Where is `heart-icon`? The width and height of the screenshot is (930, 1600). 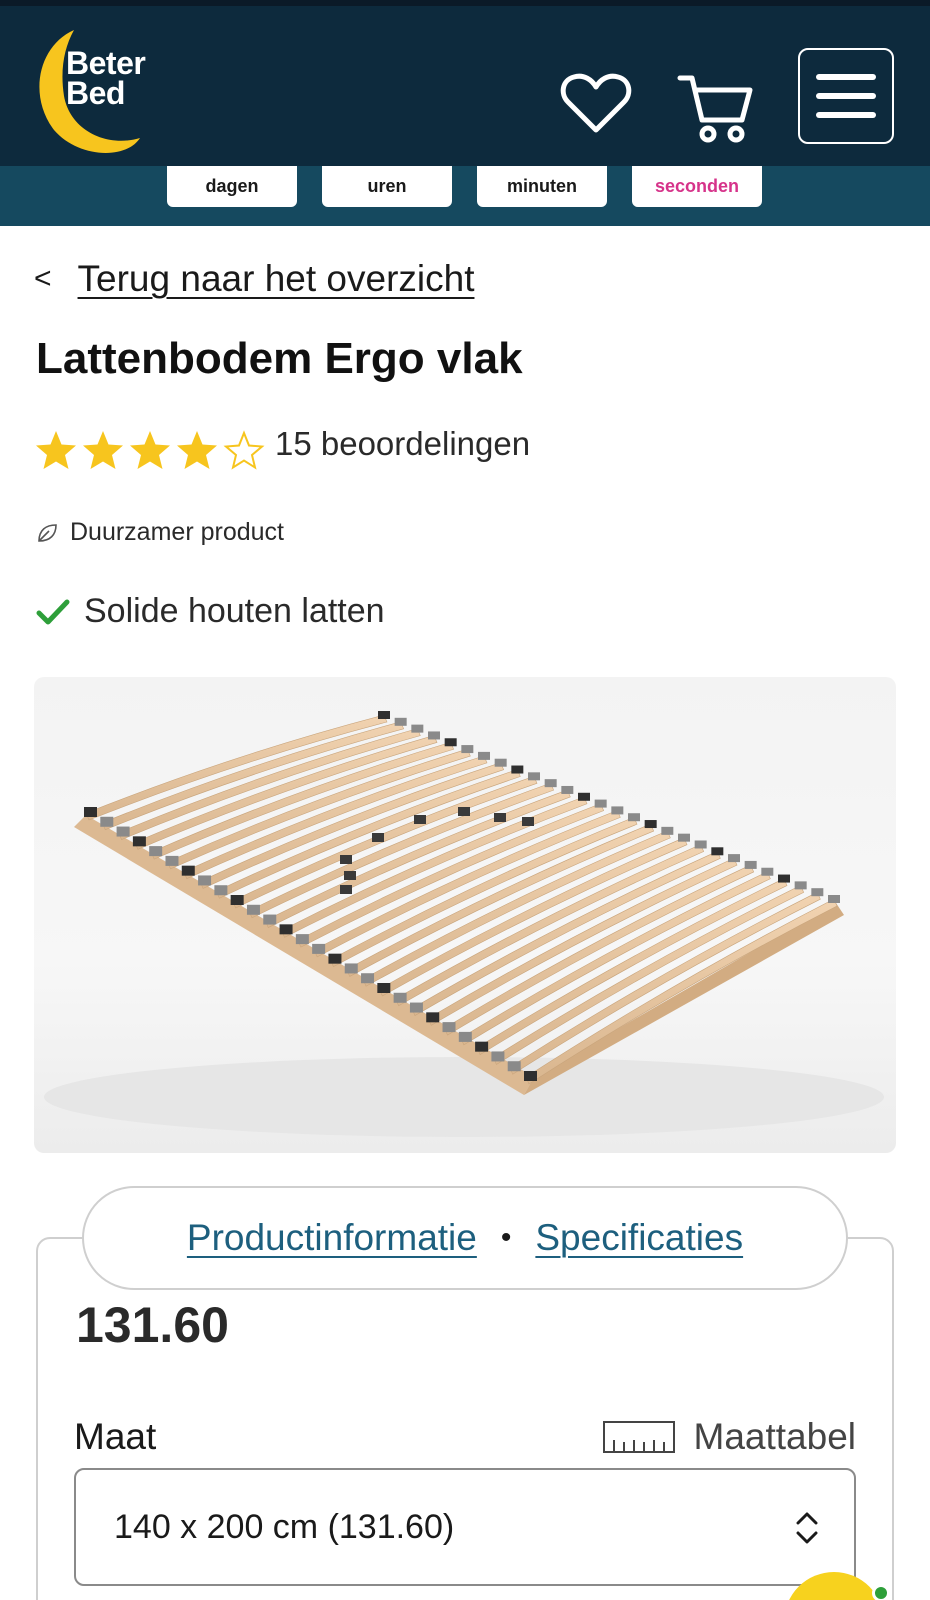
heart-icon is located at coordinates (596, 103).